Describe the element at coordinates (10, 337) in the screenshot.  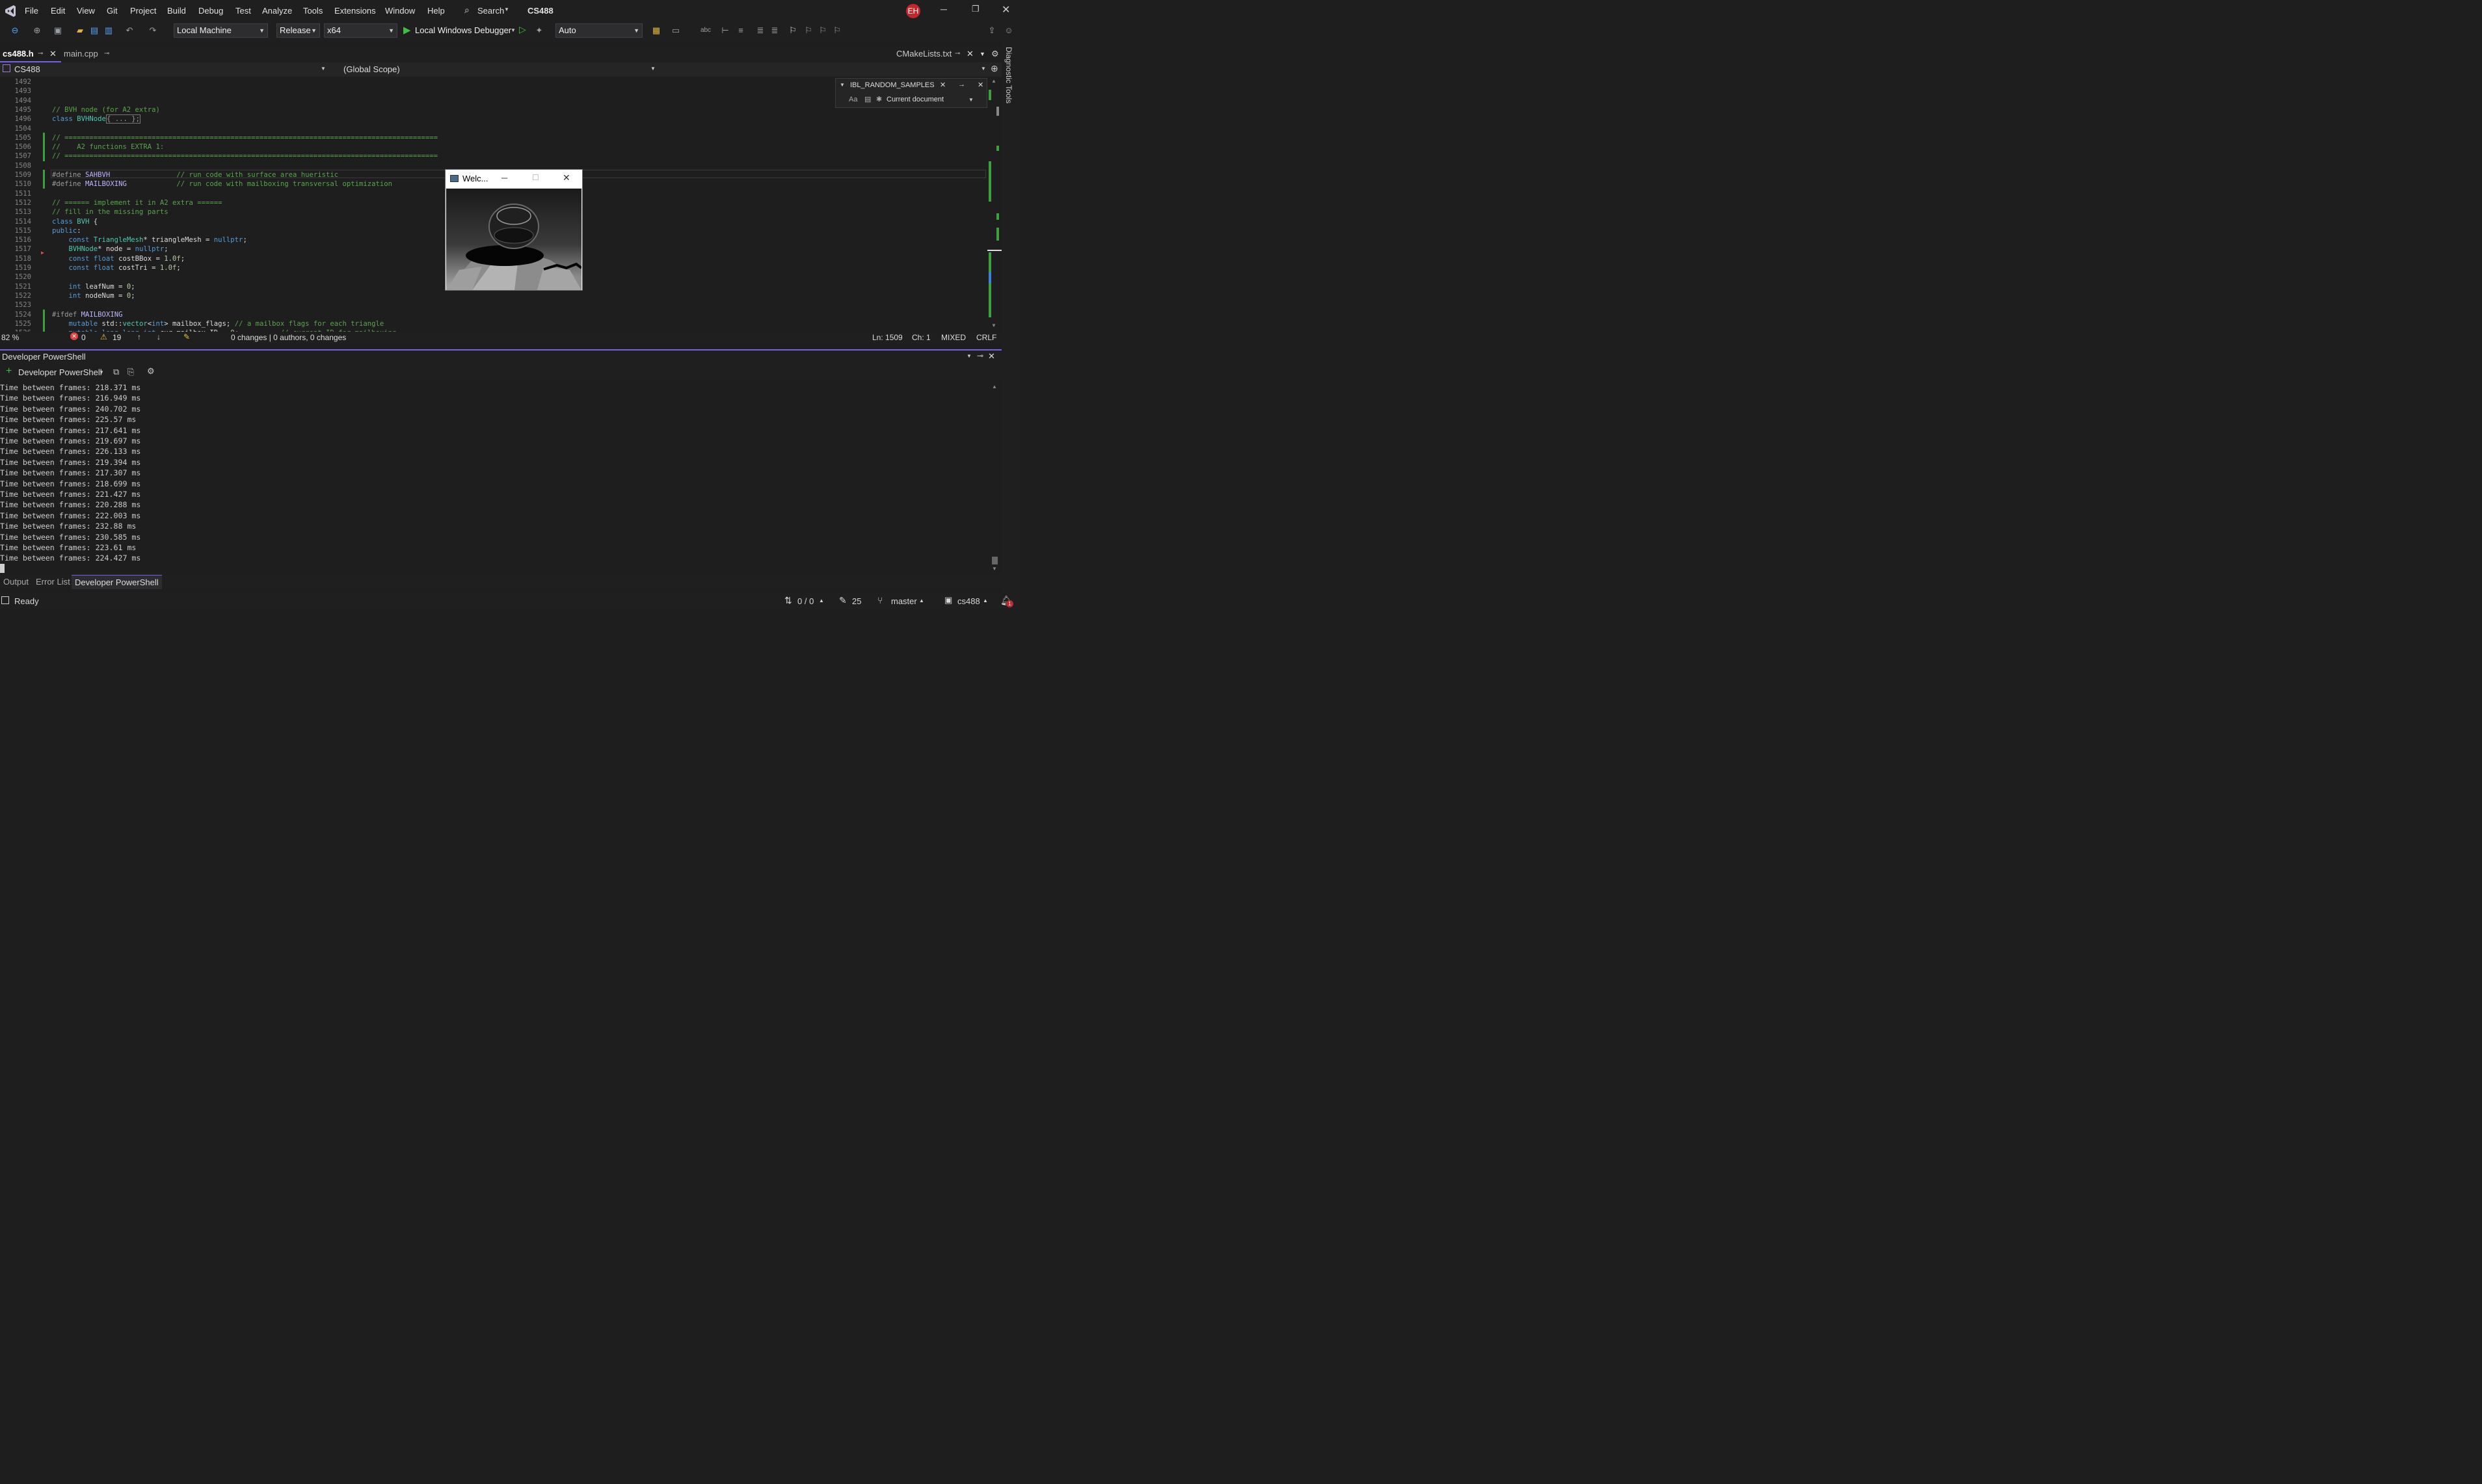
I see `zoom-level: 82 %` at that location.